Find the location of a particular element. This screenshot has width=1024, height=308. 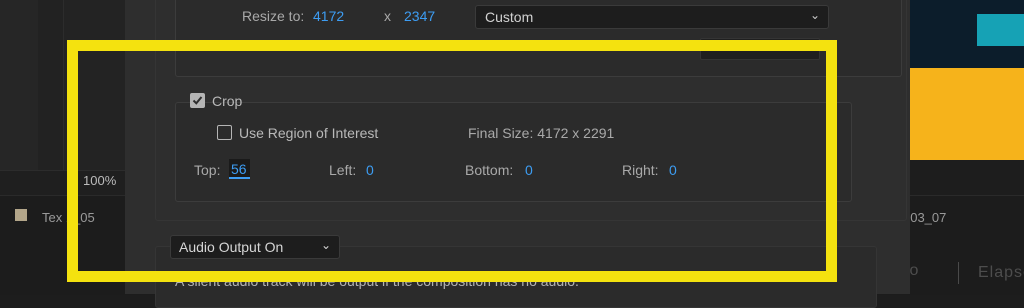

resize-times-label: x is located at coordinates (387, 16).